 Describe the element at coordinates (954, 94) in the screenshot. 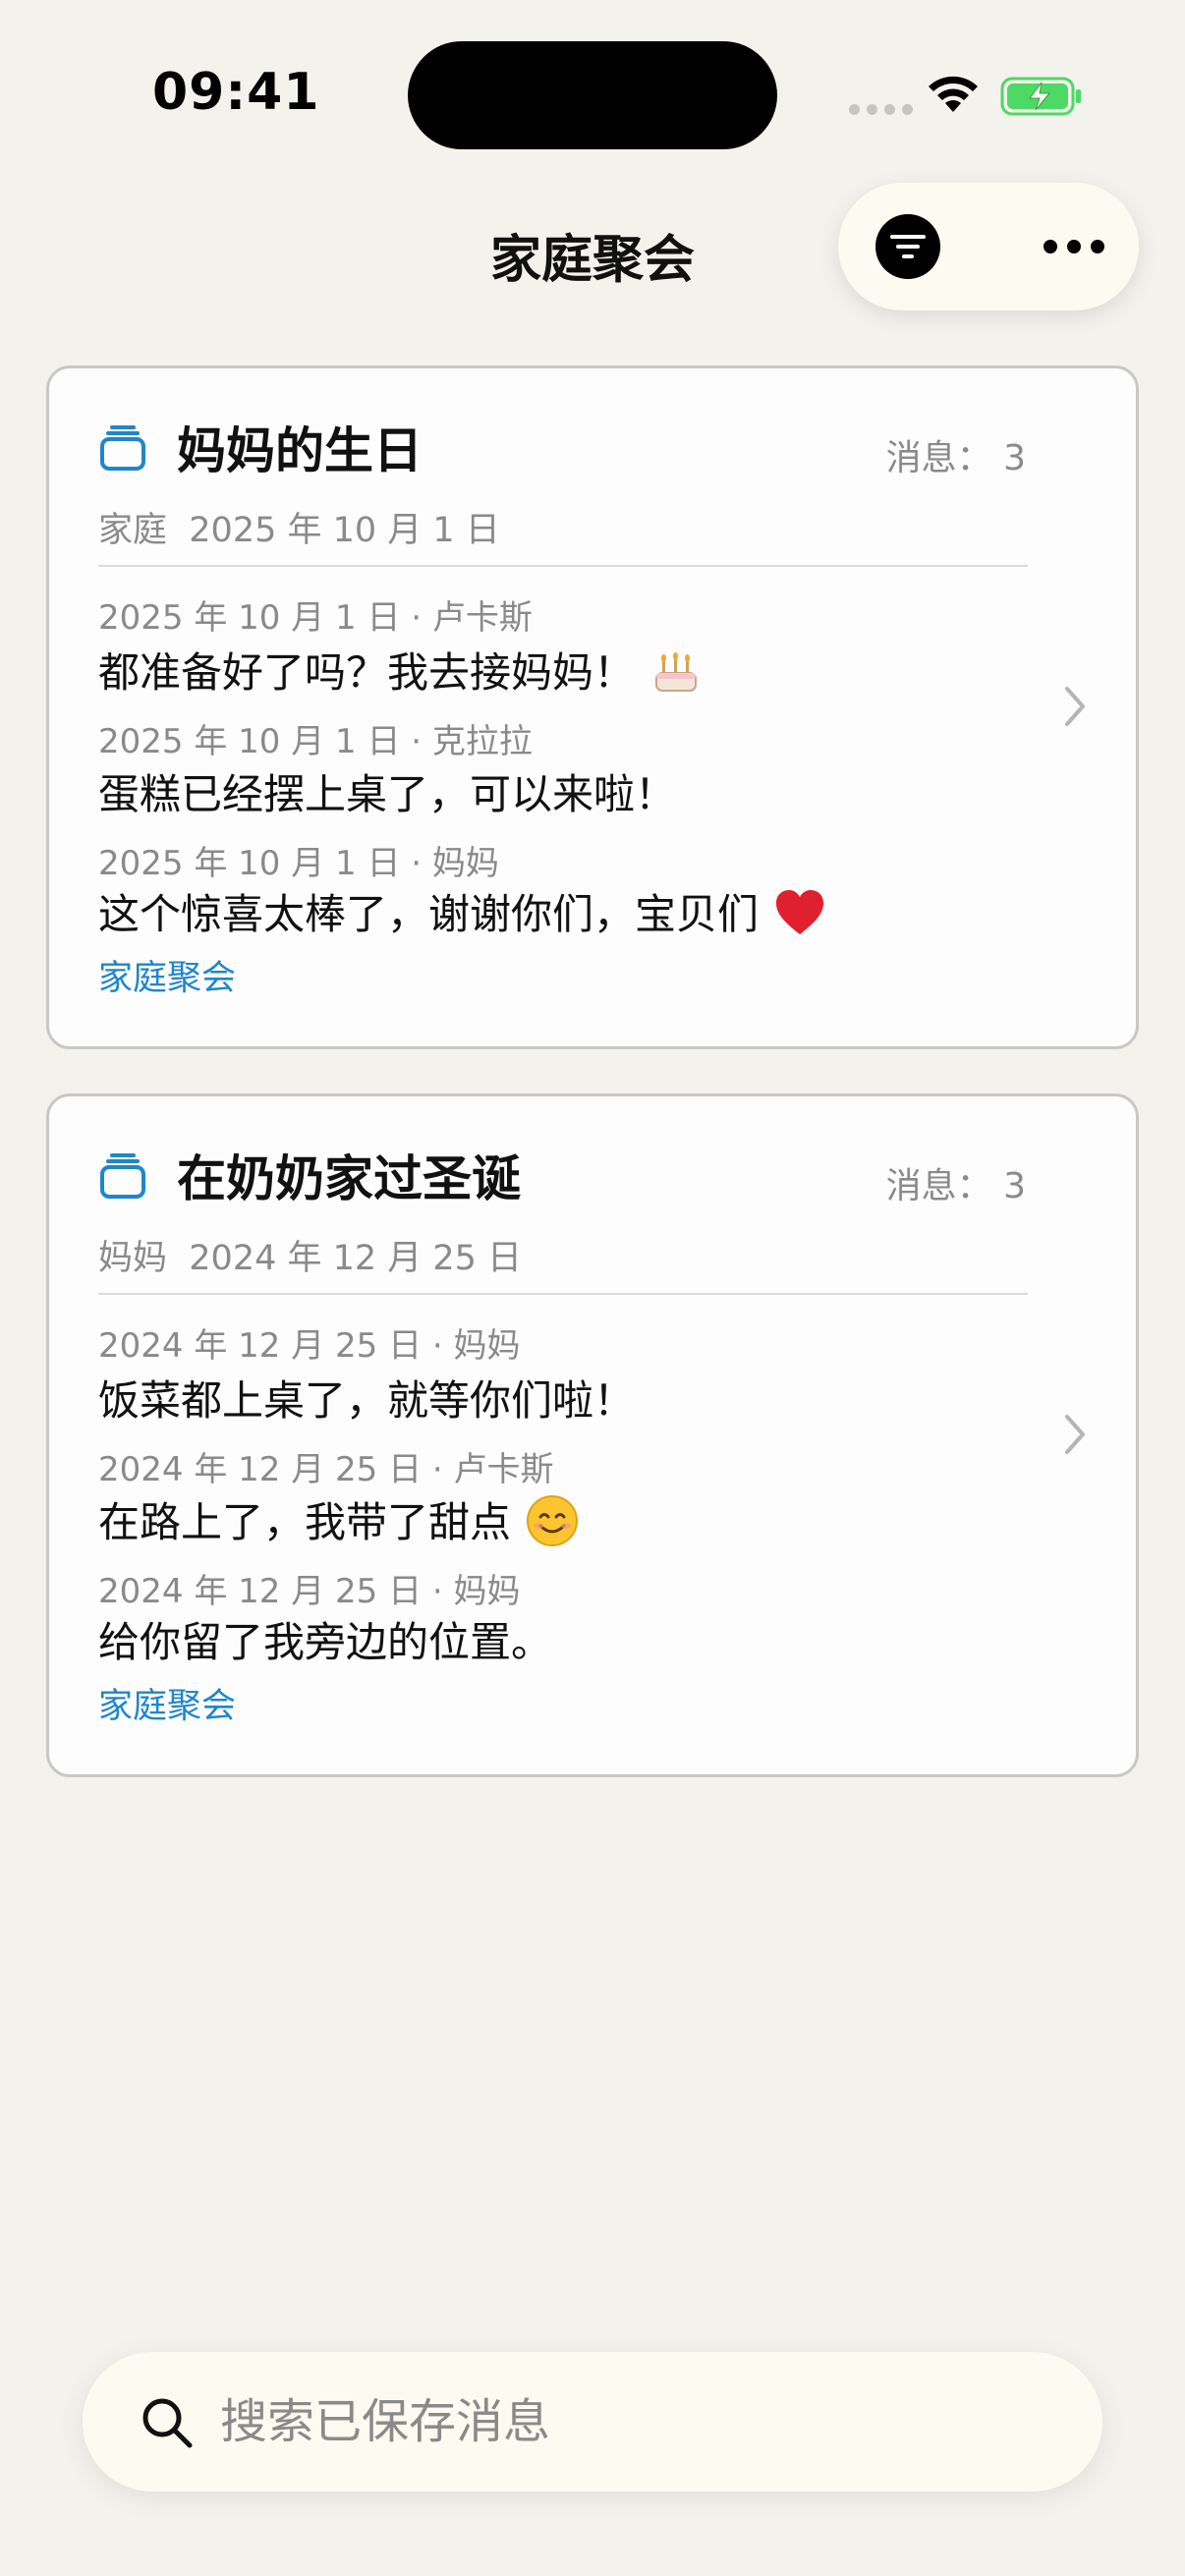

I see `wifi-icon` at that location.